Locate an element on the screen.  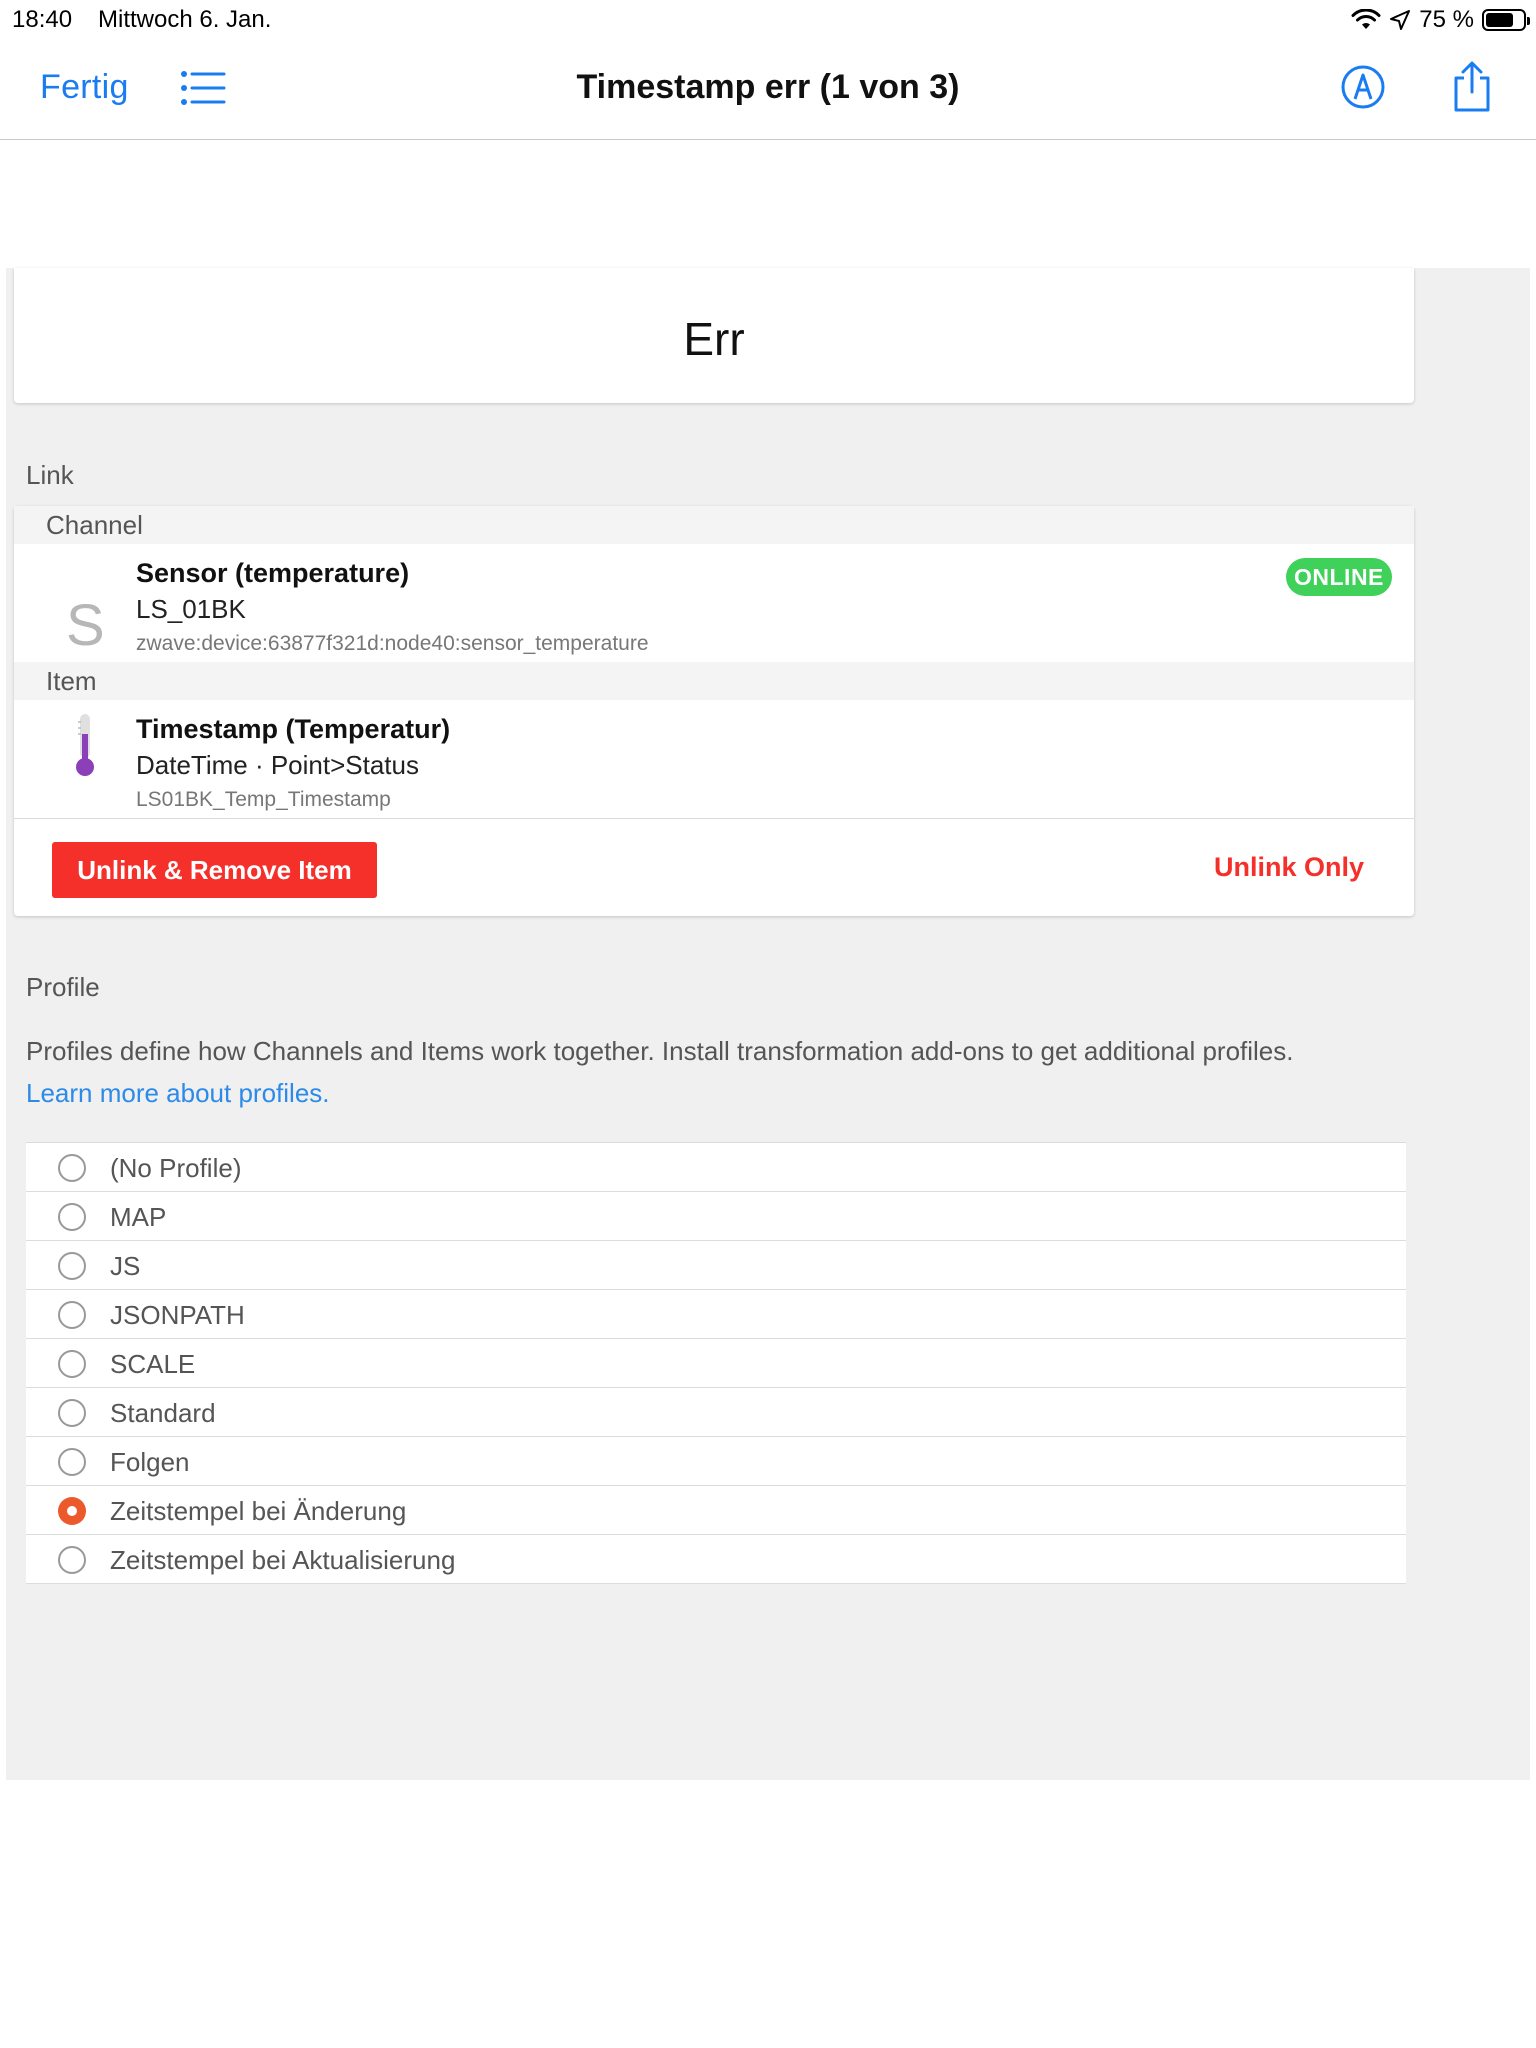
state-card: Err is located at coordinates (714, 335).